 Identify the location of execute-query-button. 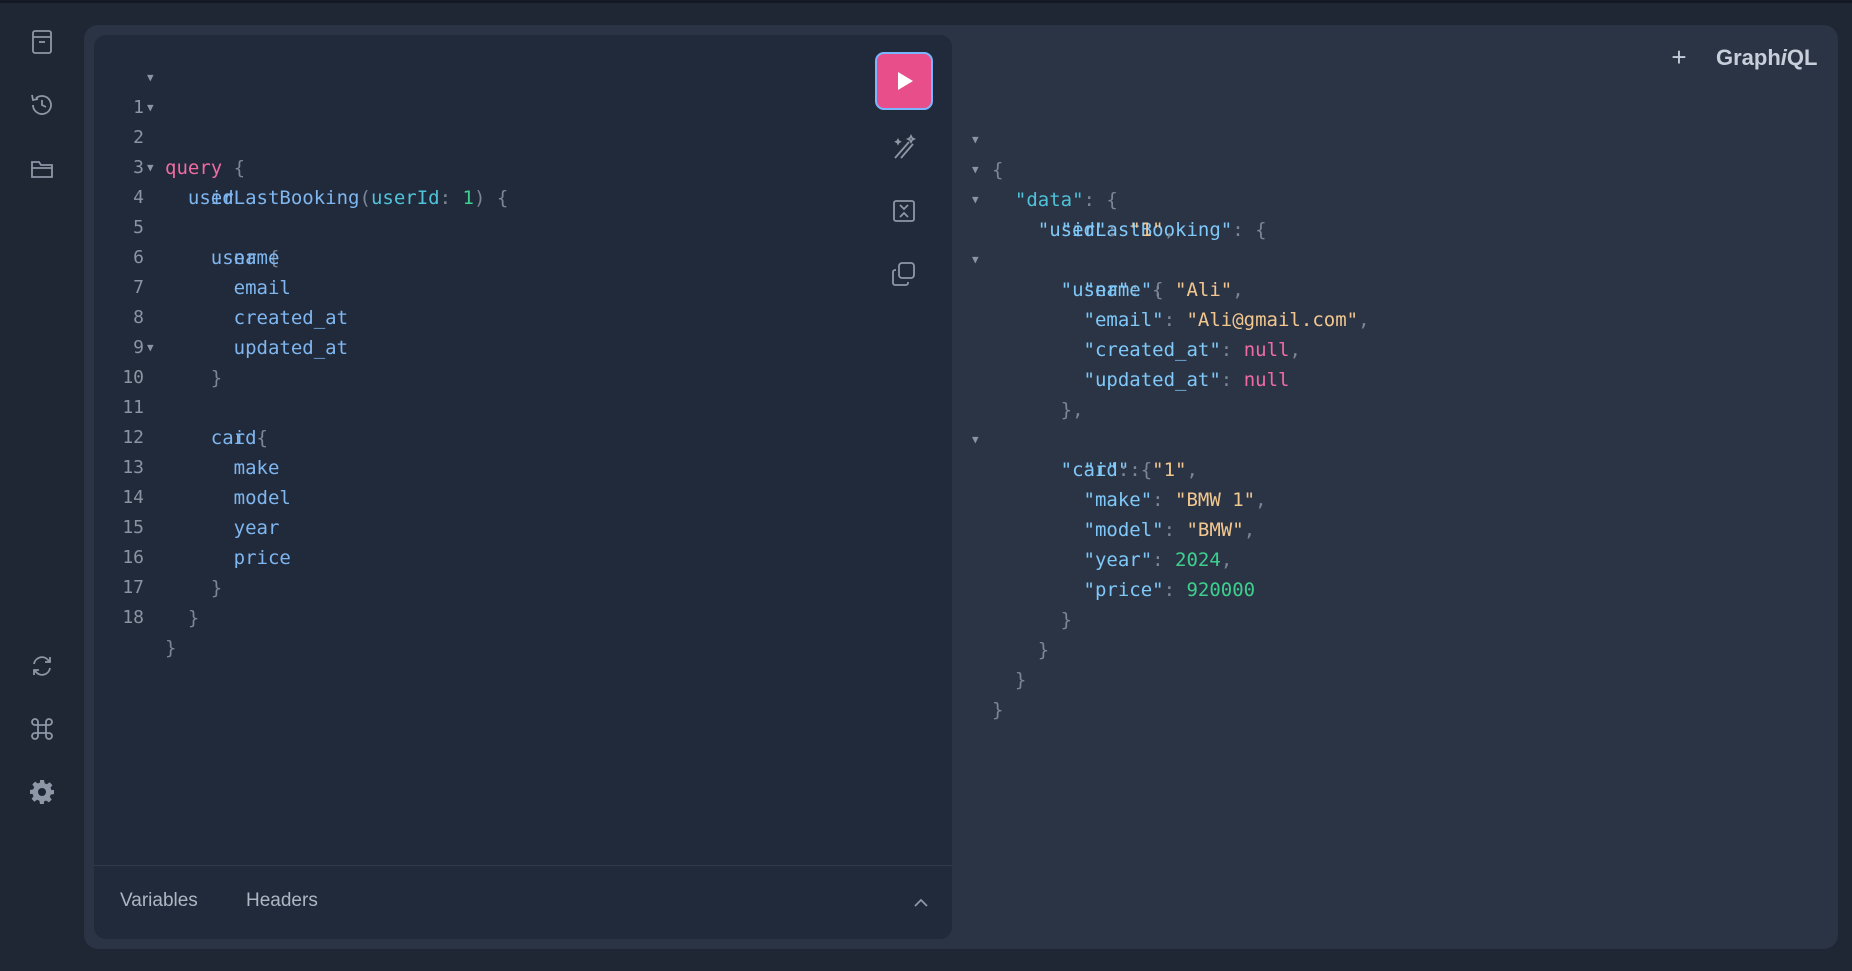
(904, 81).